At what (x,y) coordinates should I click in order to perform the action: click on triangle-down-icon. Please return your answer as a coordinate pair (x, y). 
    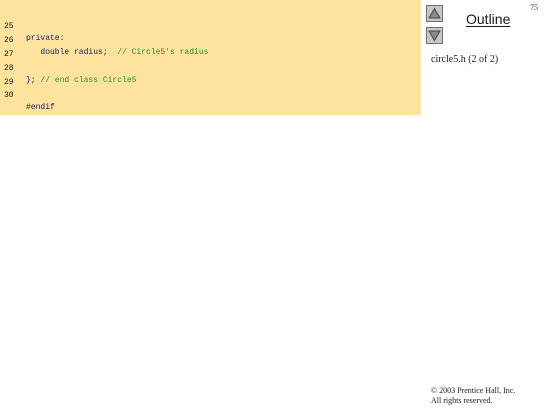
    Looking at the image, I should click on (434, 36).